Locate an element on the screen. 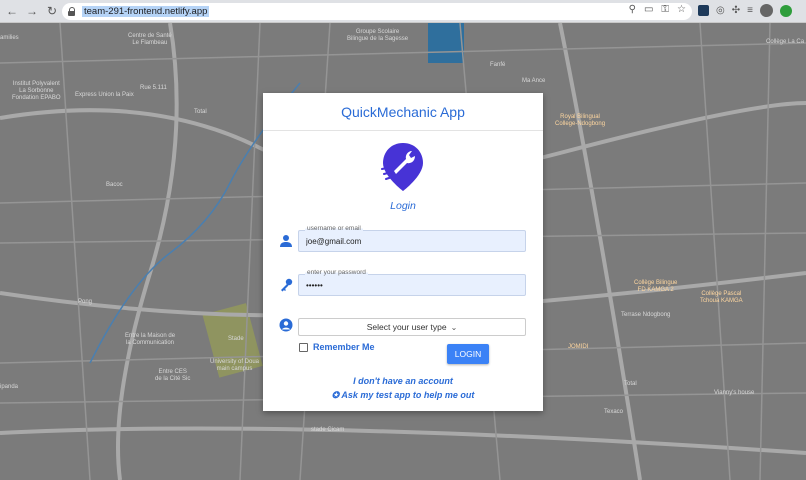 Image resolution: width=806 pixels, height=480 pixels. app-title: QuickMechanic App is located at coordinates (403, 111).